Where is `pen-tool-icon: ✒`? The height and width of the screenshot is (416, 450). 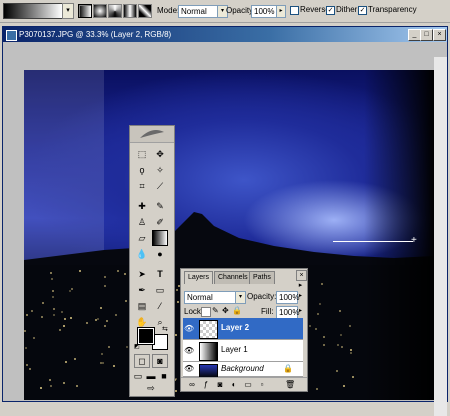
pen-tool-icon: ✒ is located at coordinates (142, 290).